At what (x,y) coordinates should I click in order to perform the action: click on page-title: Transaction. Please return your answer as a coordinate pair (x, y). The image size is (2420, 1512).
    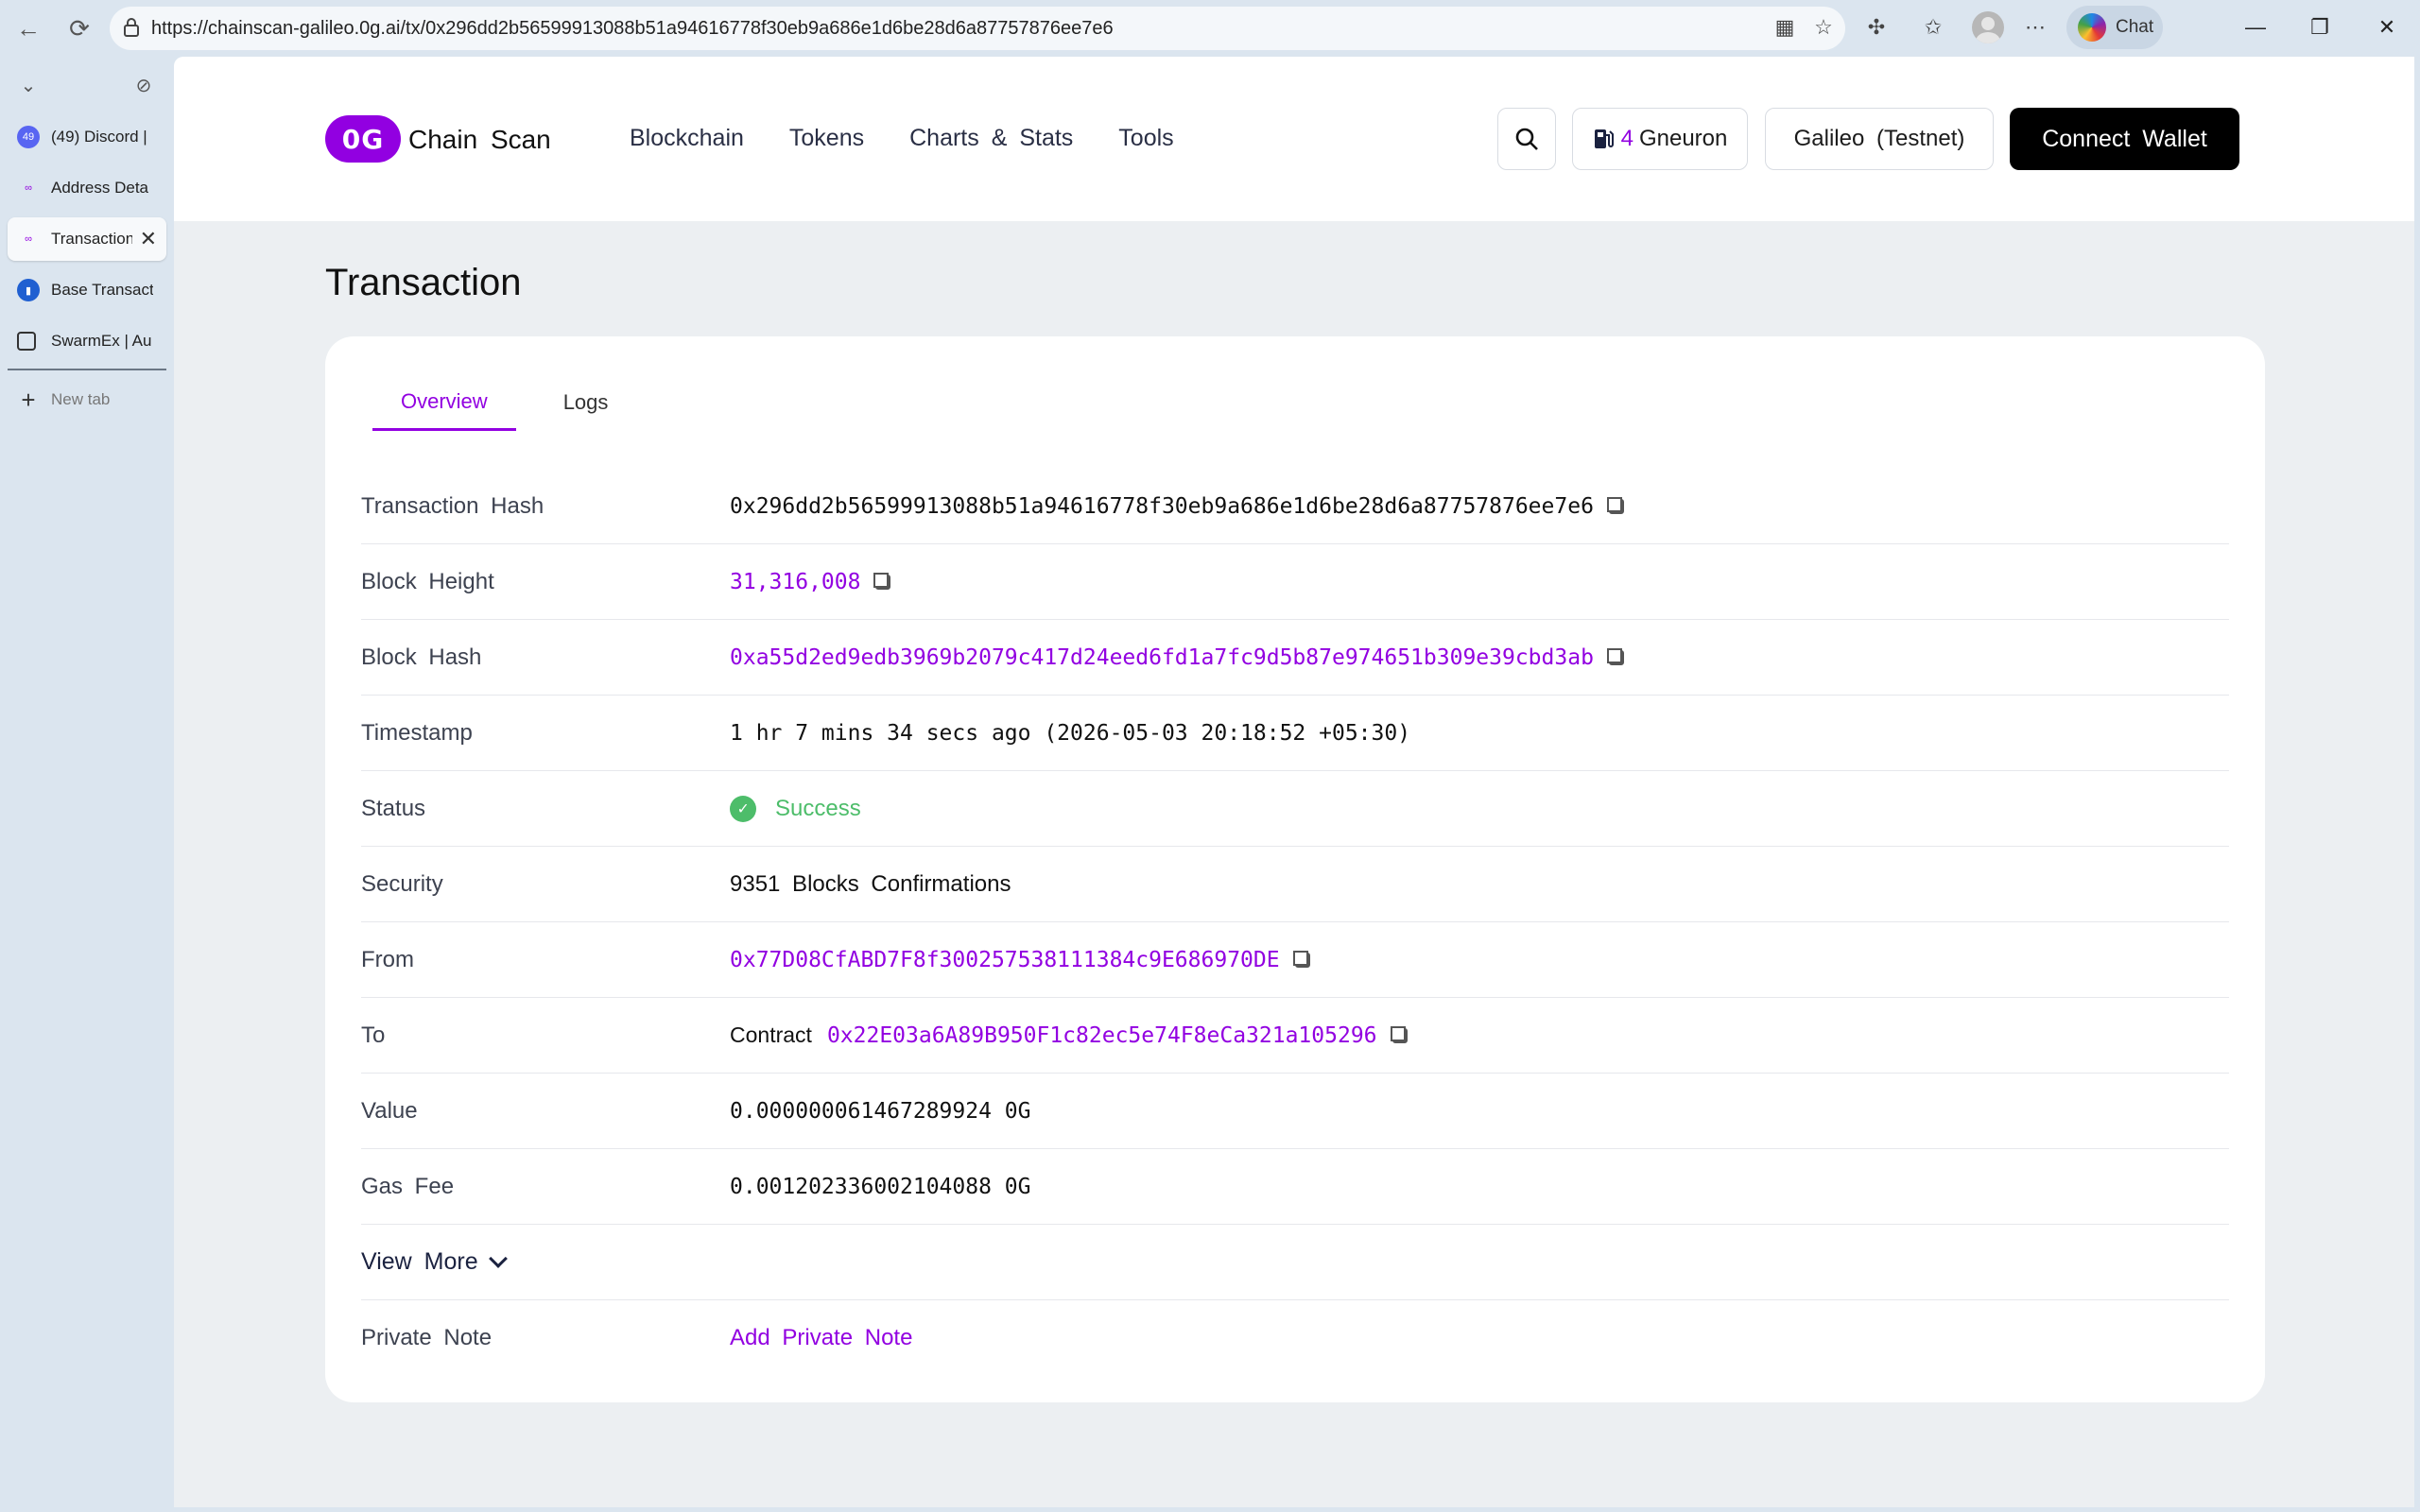
    Looking at the image, I should click on (423, 282).